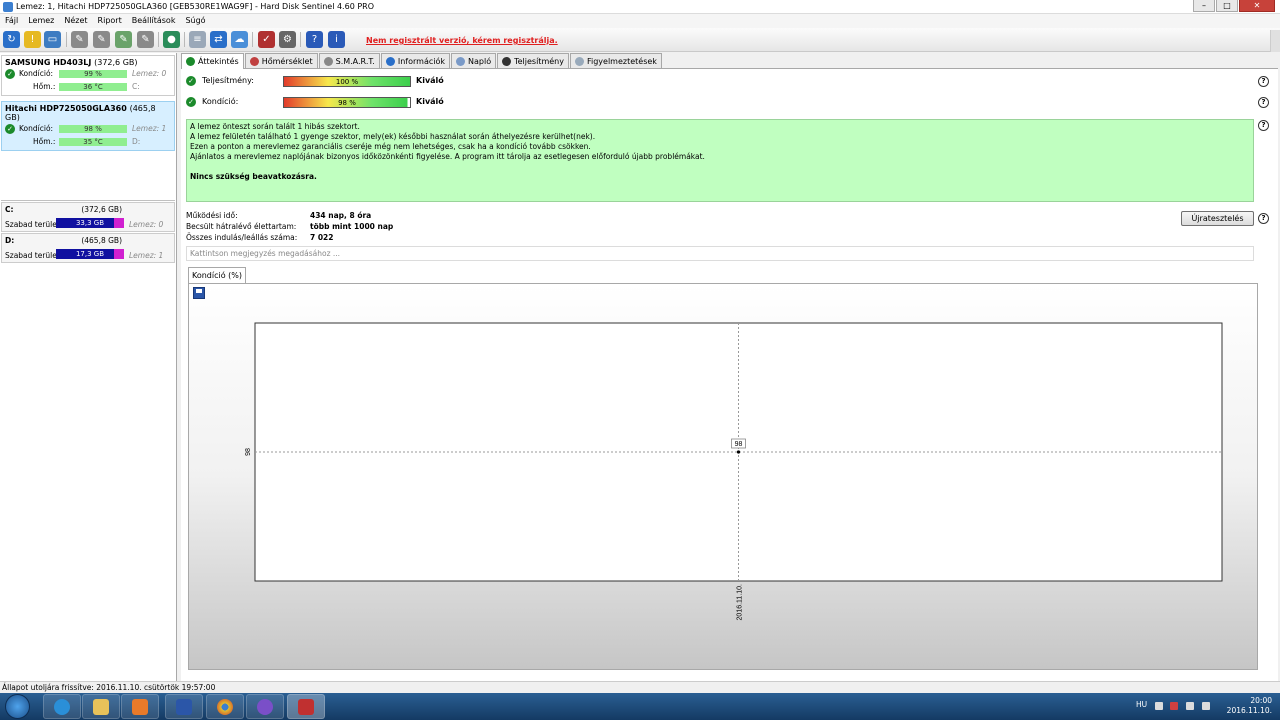 The image size is (1280, 720). What do you see at coordinates (225, 706) in the screenshot?
I see `chrome-icon` at bounding box center [225, 706].